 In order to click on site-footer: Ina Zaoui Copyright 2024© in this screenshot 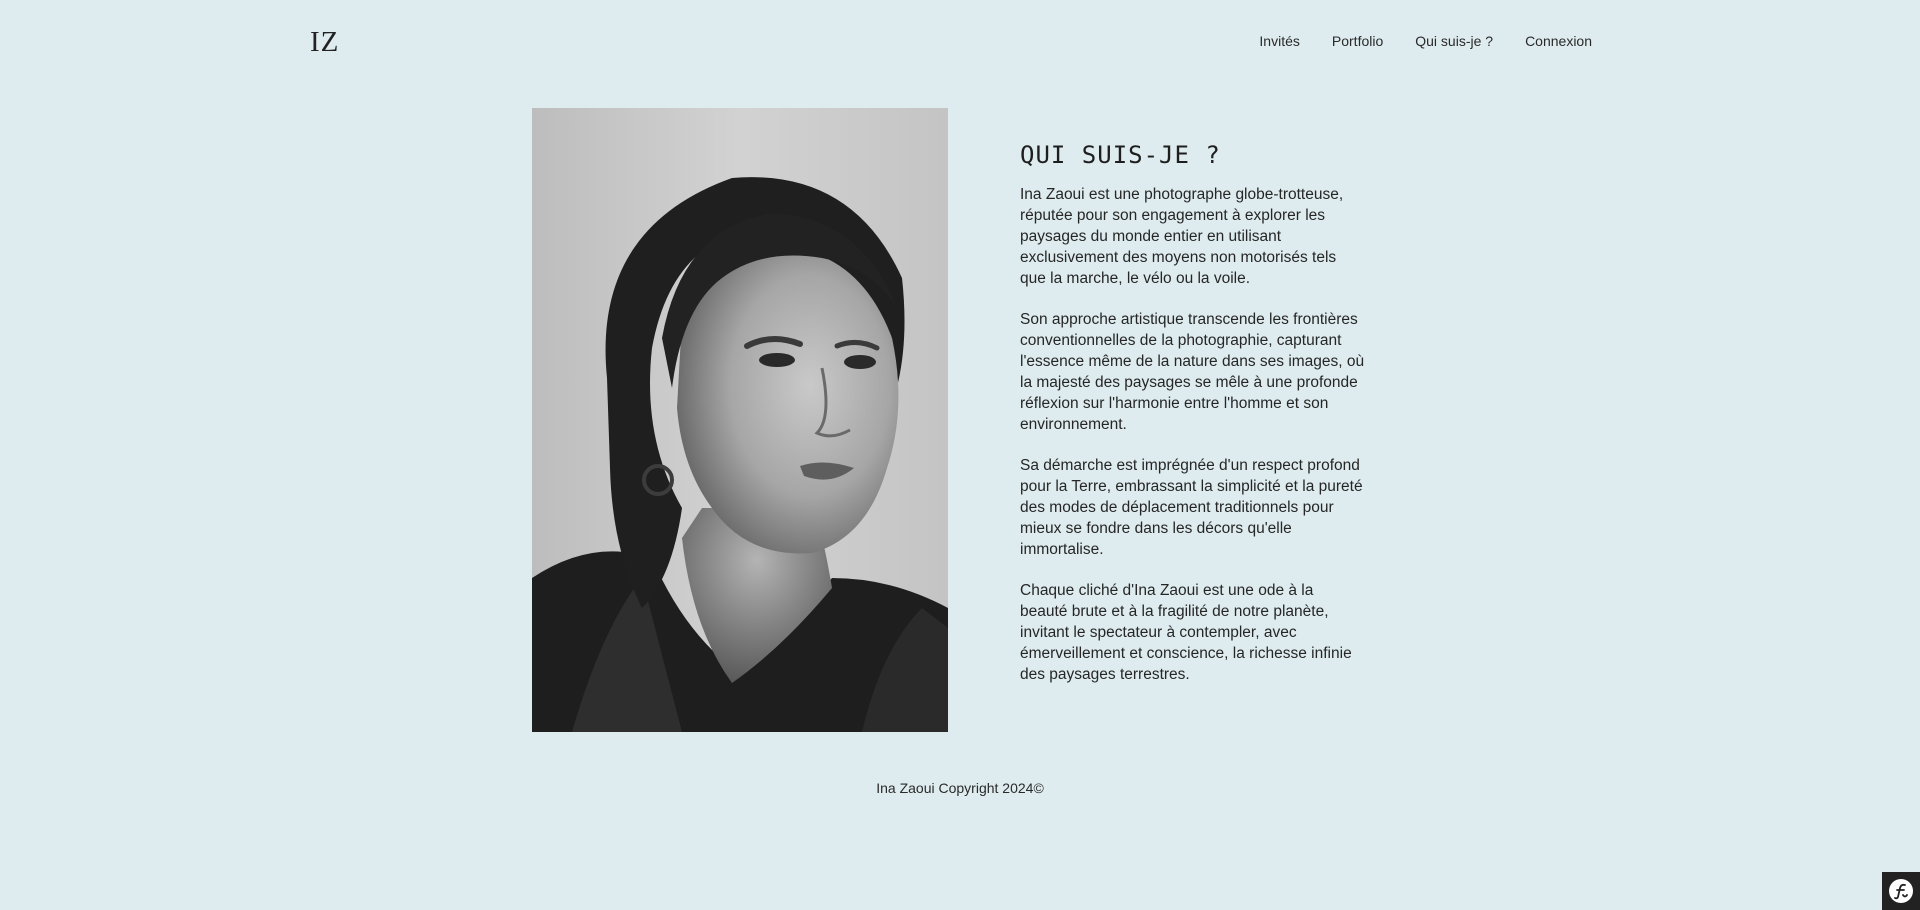, I will do `click(960, 788)`.